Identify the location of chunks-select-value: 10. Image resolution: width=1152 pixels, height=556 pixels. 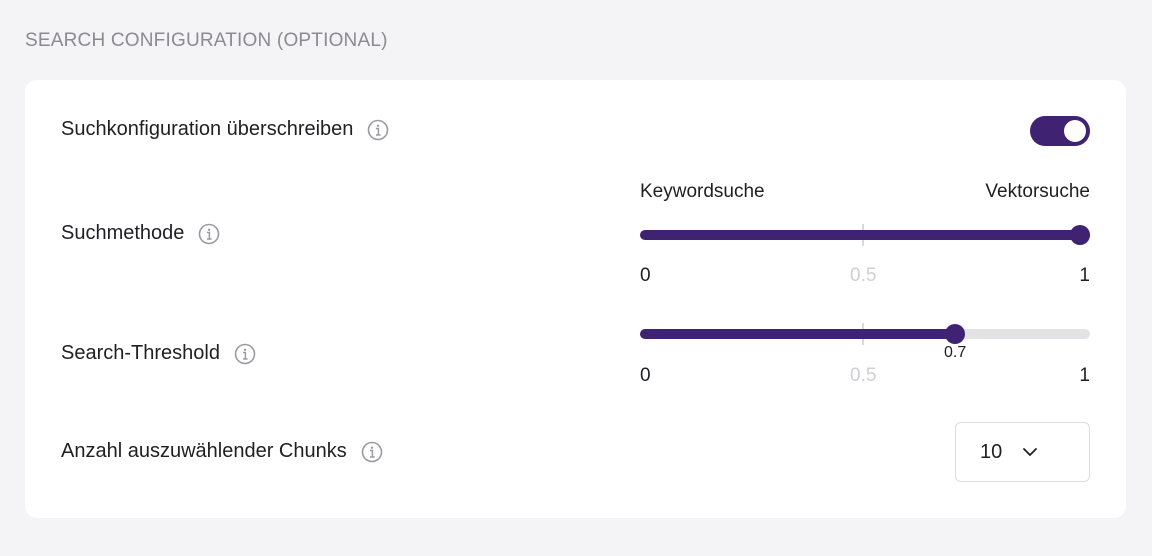
(991, 451).